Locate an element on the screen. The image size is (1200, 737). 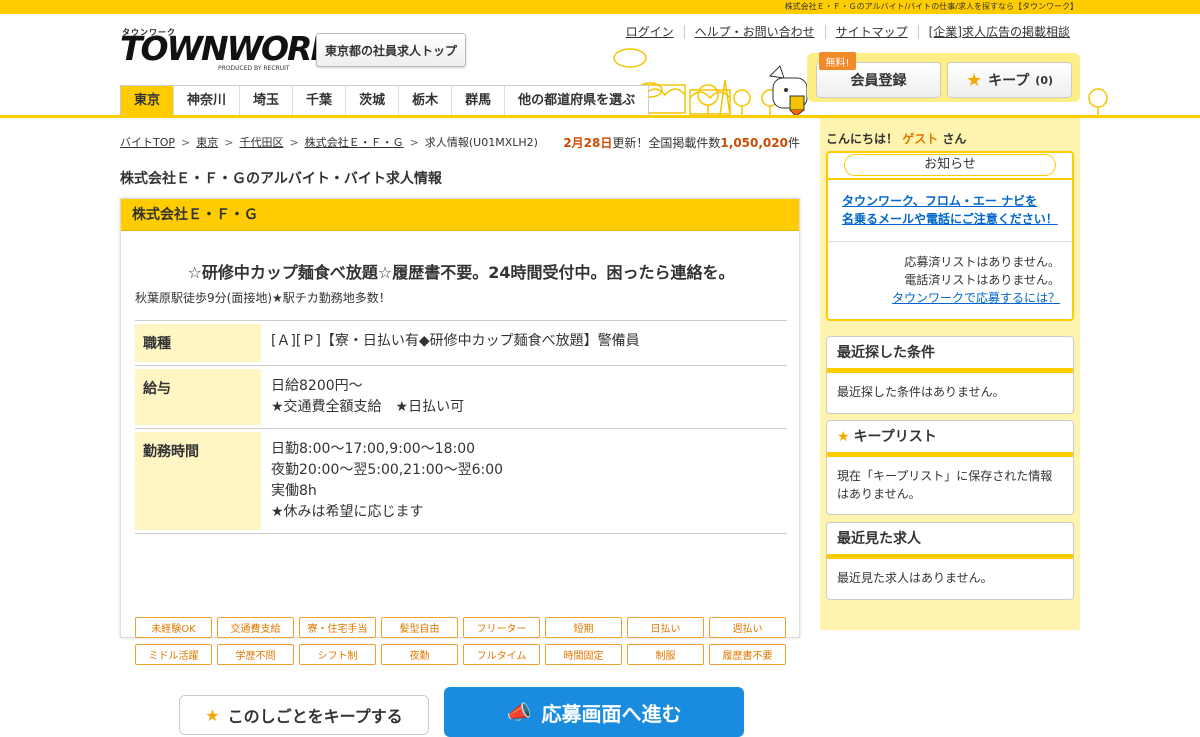
notice-link: タウンワーク、フロム・エー ナビを is located at coordinates (939, 201).